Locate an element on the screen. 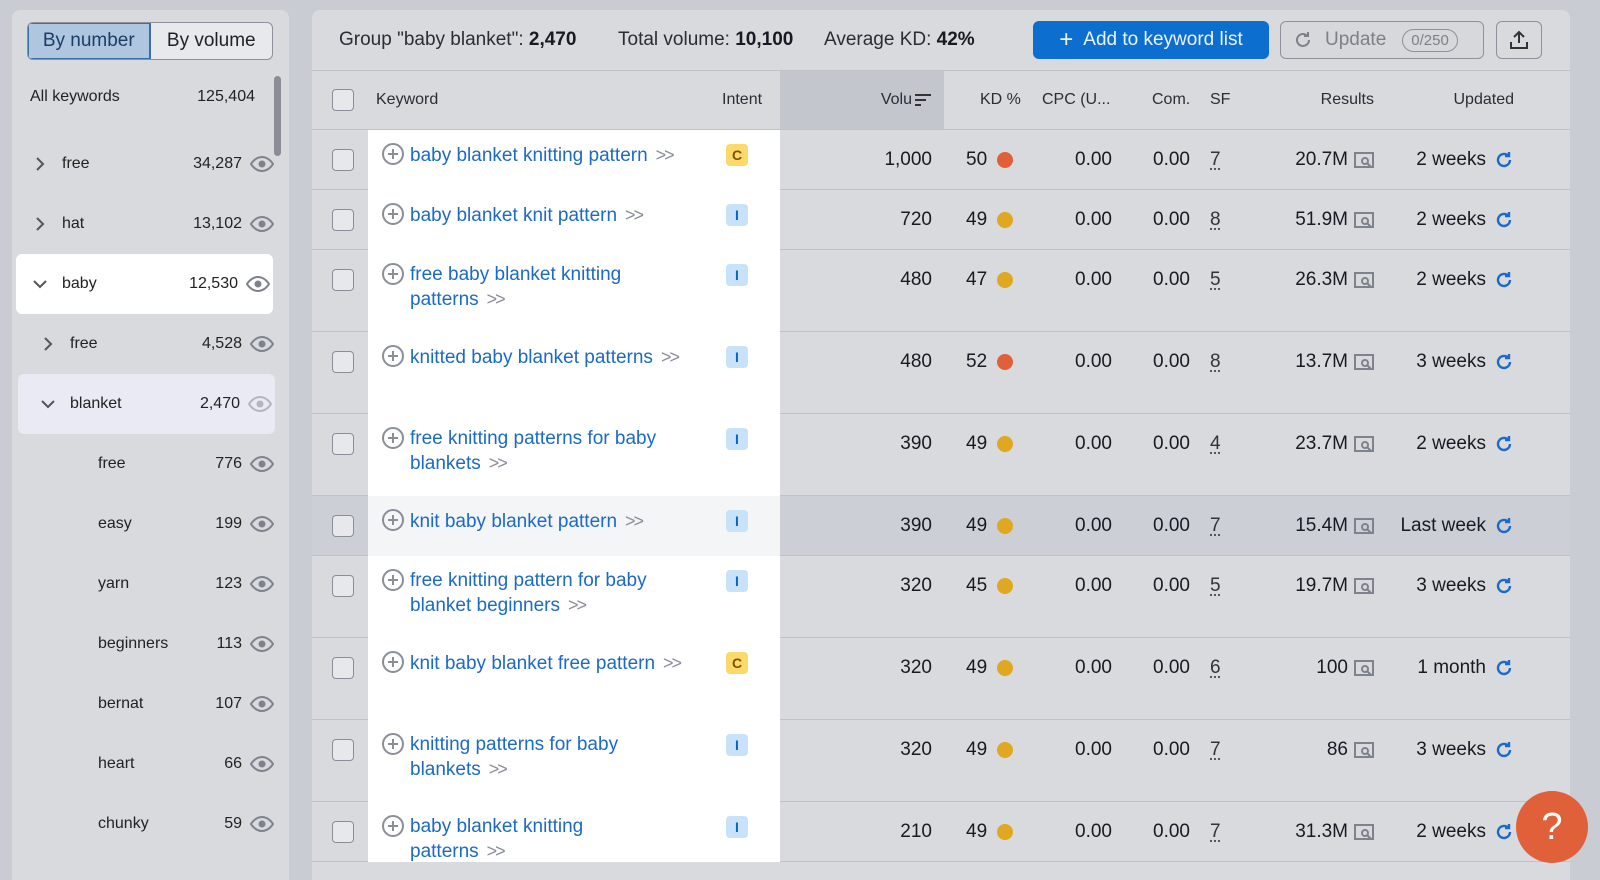  select-all-checkbox is located at coordinates (343, 100).